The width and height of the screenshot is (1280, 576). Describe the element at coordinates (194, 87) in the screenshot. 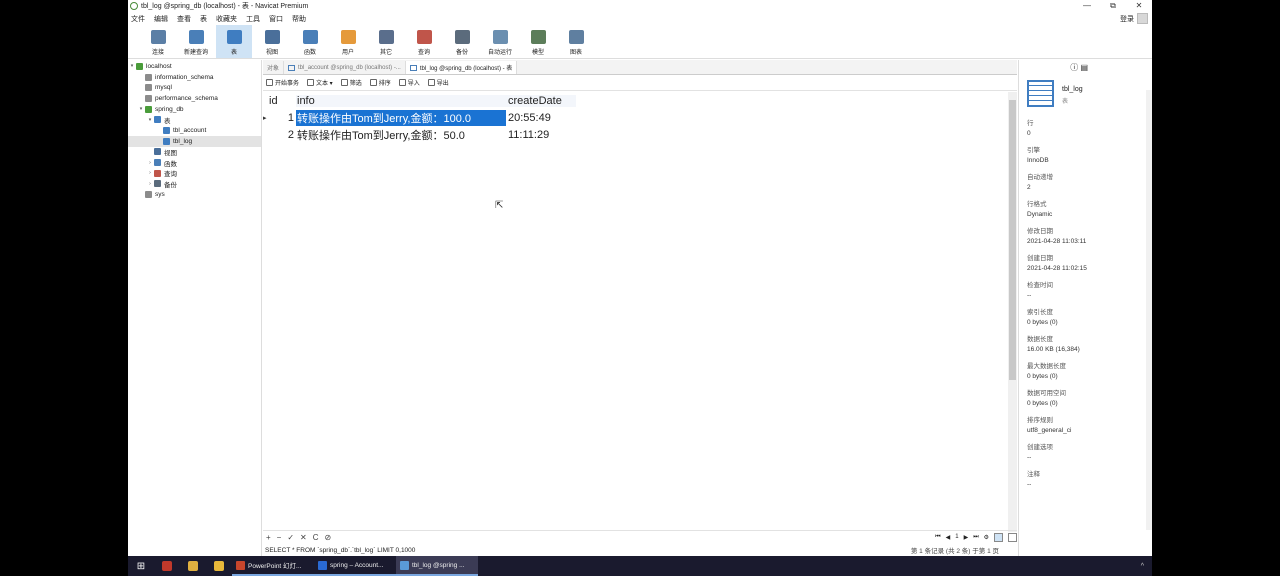

I see `tree-item-mysql: mysql` at that location.